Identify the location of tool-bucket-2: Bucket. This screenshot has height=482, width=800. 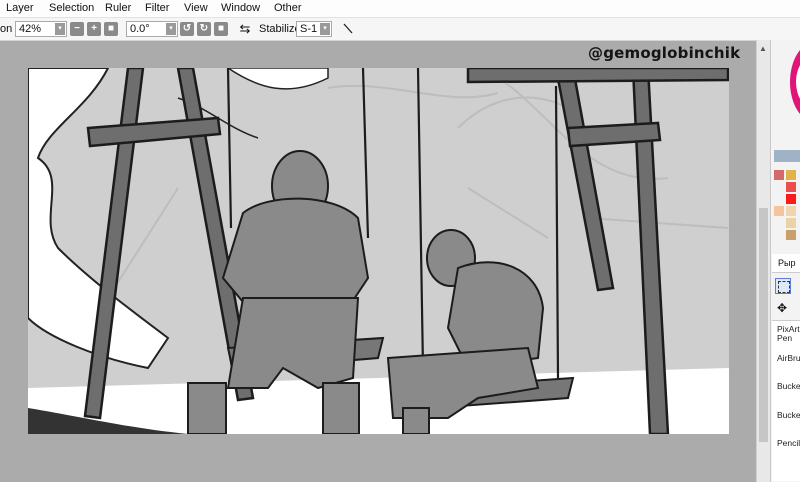
(788, 415).